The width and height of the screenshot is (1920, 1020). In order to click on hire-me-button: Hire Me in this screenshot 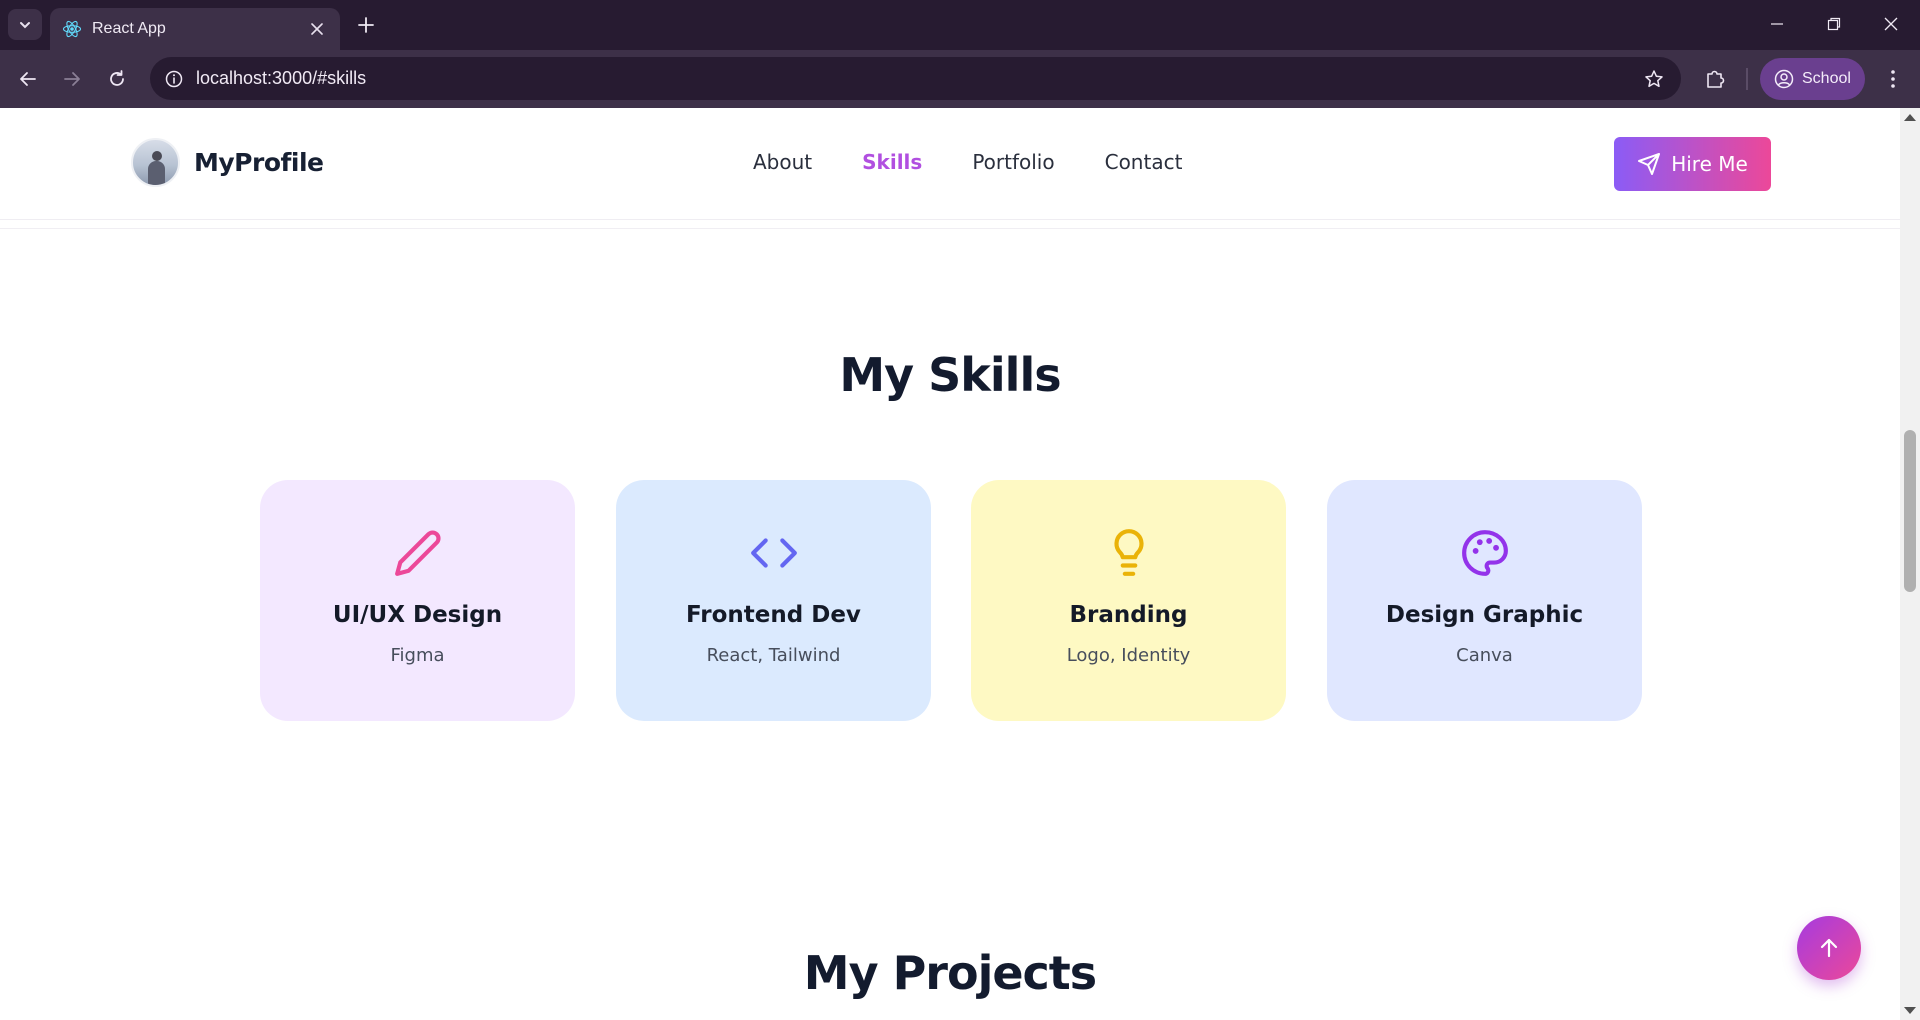, I will do `click(1692, 164)`.